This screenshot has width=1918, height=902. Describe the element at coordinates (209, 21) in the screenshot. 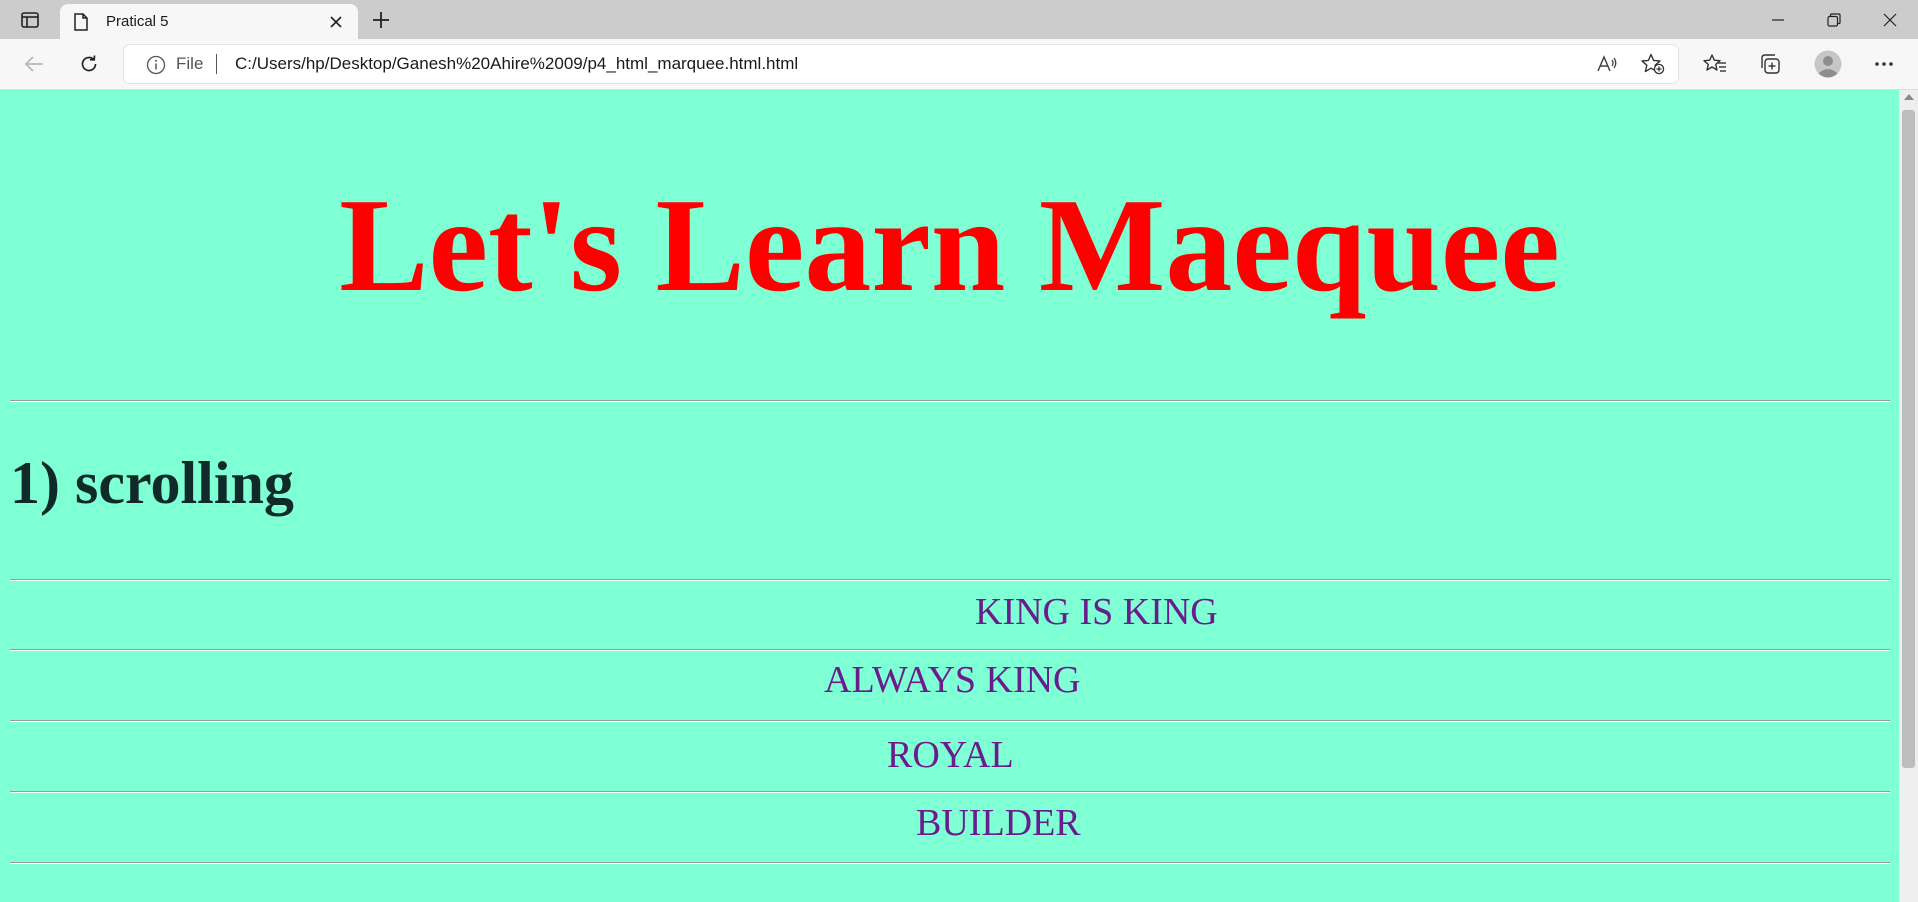

I see `active-tab: Pratical 5` at that location.